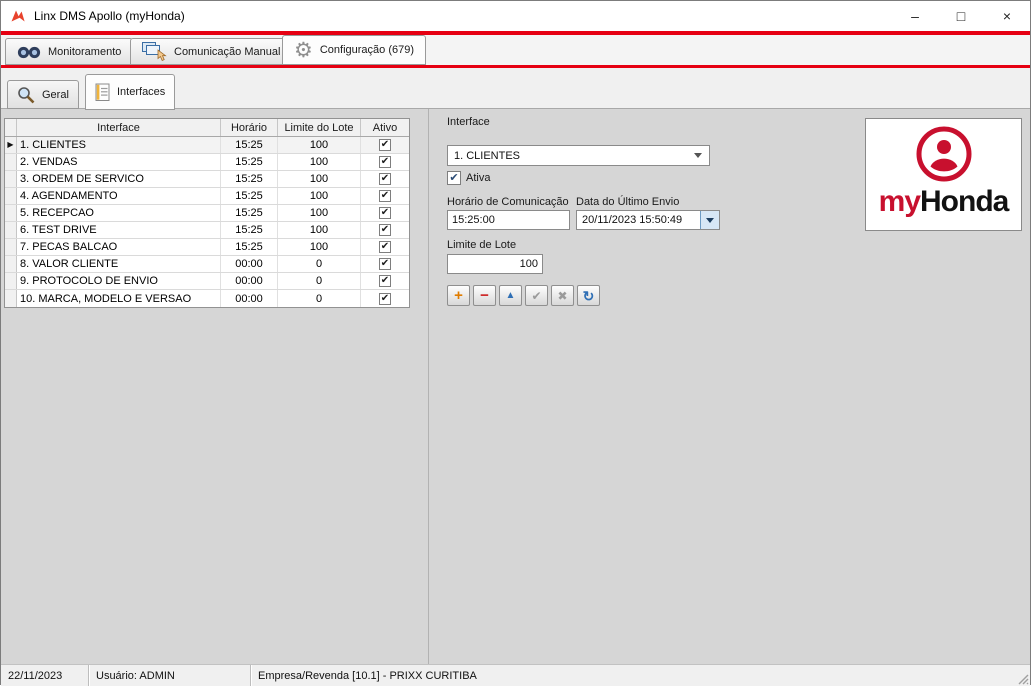  I want to click on data-ultimo-envio-label: Data do Último Envio, so click(628, 202).